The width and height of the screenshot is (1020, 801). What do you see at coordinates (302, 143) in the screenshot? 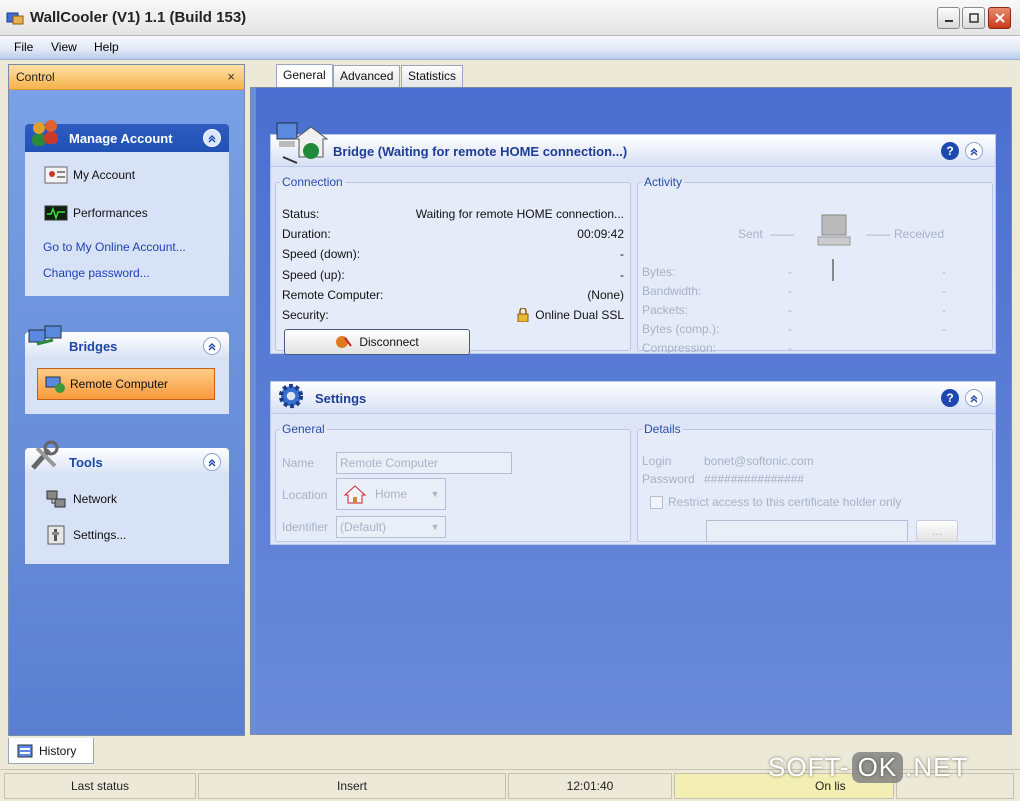
I see `home-computer-icon` at bounding box center [302, 143].